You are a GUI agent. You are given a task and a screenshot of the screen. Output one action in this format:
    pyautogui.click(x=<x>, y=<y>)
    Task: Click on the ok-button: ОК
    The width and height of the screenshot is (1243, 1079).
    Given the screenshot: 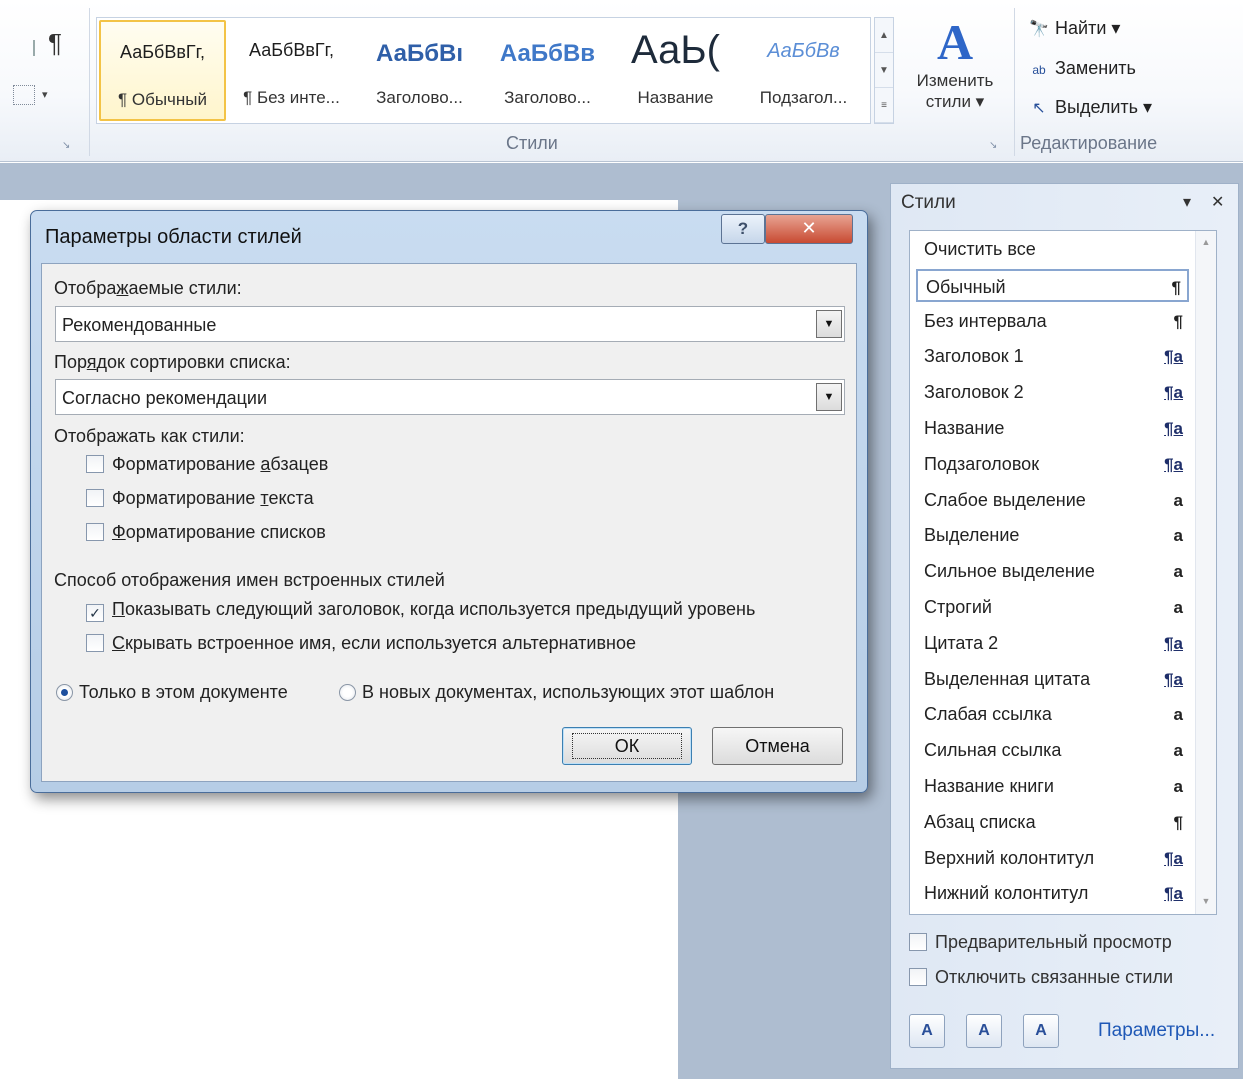 What is the action you would take?
    pyautogui.click(x=627, y=746)
    